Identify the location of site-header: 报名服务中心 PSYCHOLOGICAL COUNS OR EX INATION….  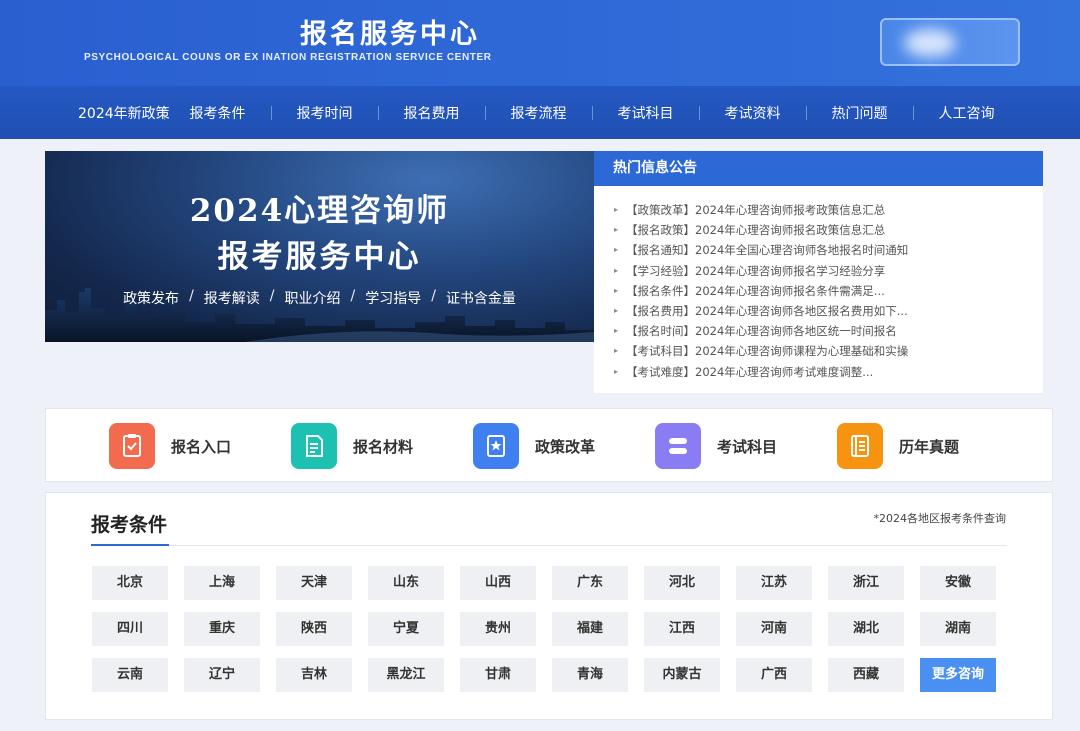
(540, 43).